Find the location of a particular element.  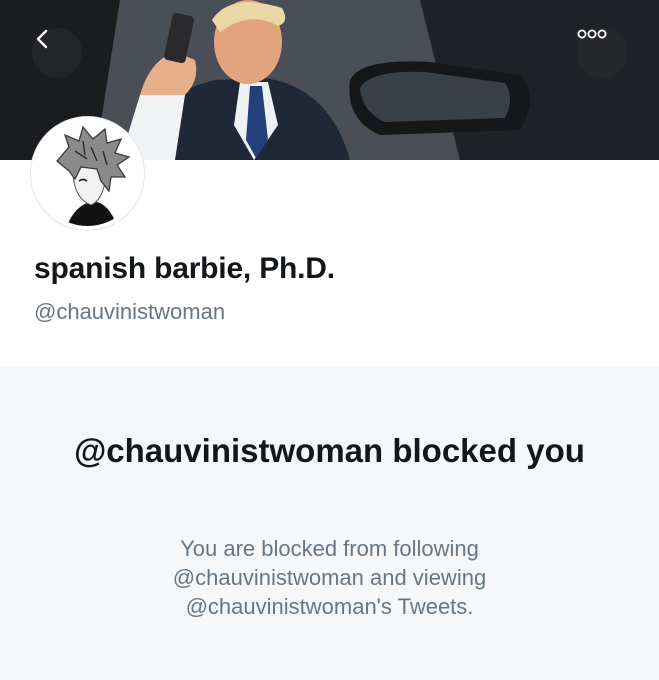

avatar-image is located at coordinates (87, 173).